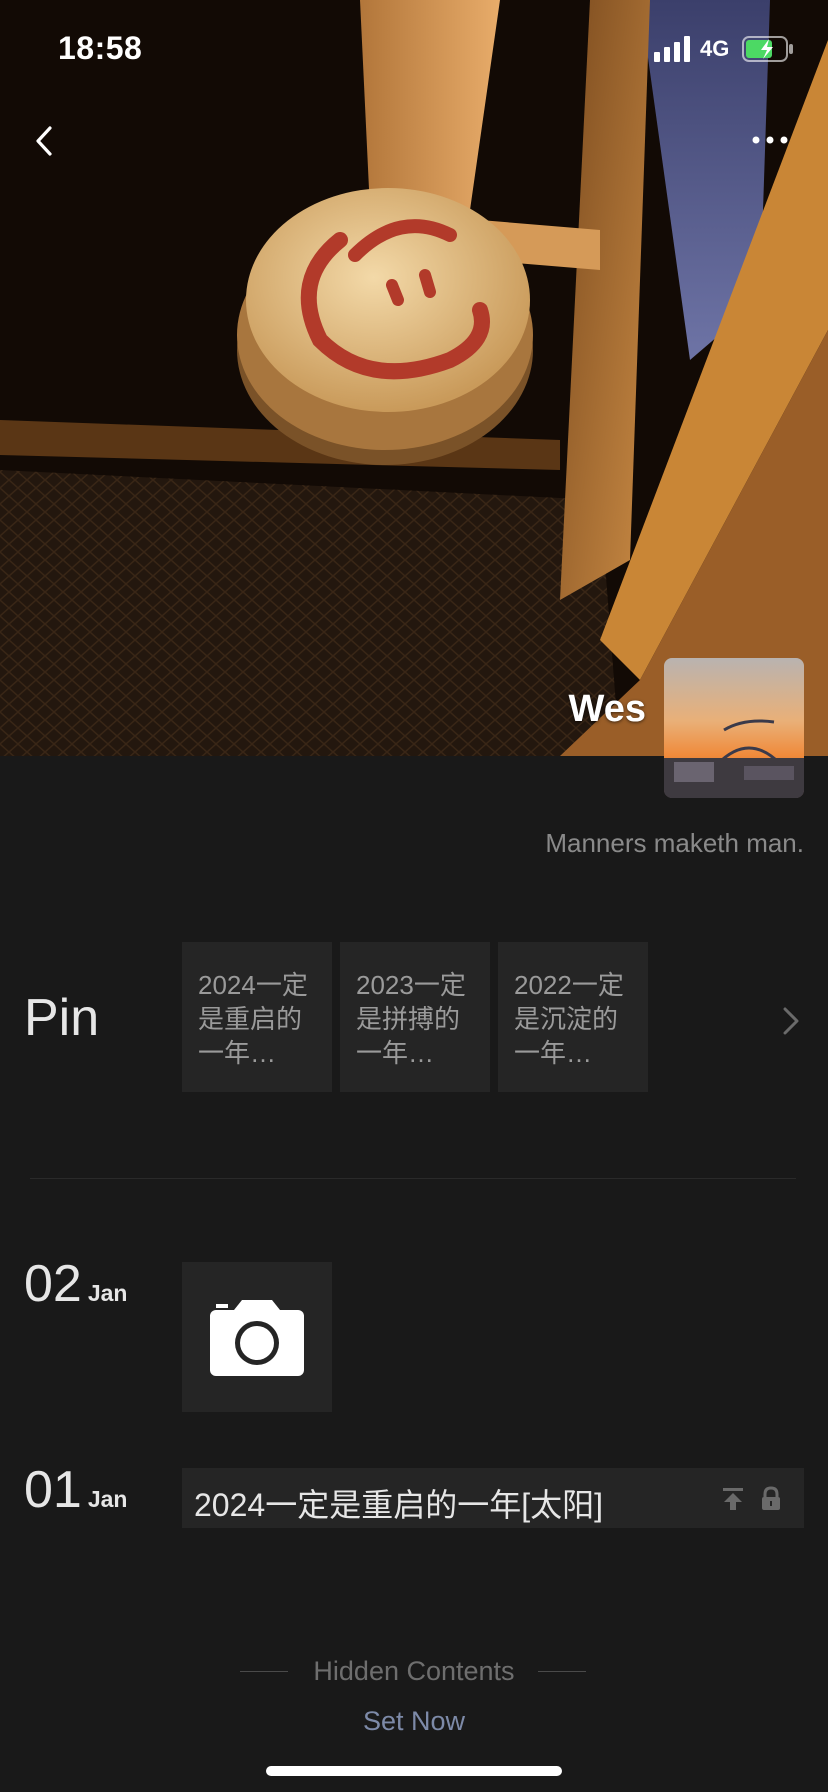 The image size is (828, 1792). I want to click on chevron-left-icon, so click(46, 141).